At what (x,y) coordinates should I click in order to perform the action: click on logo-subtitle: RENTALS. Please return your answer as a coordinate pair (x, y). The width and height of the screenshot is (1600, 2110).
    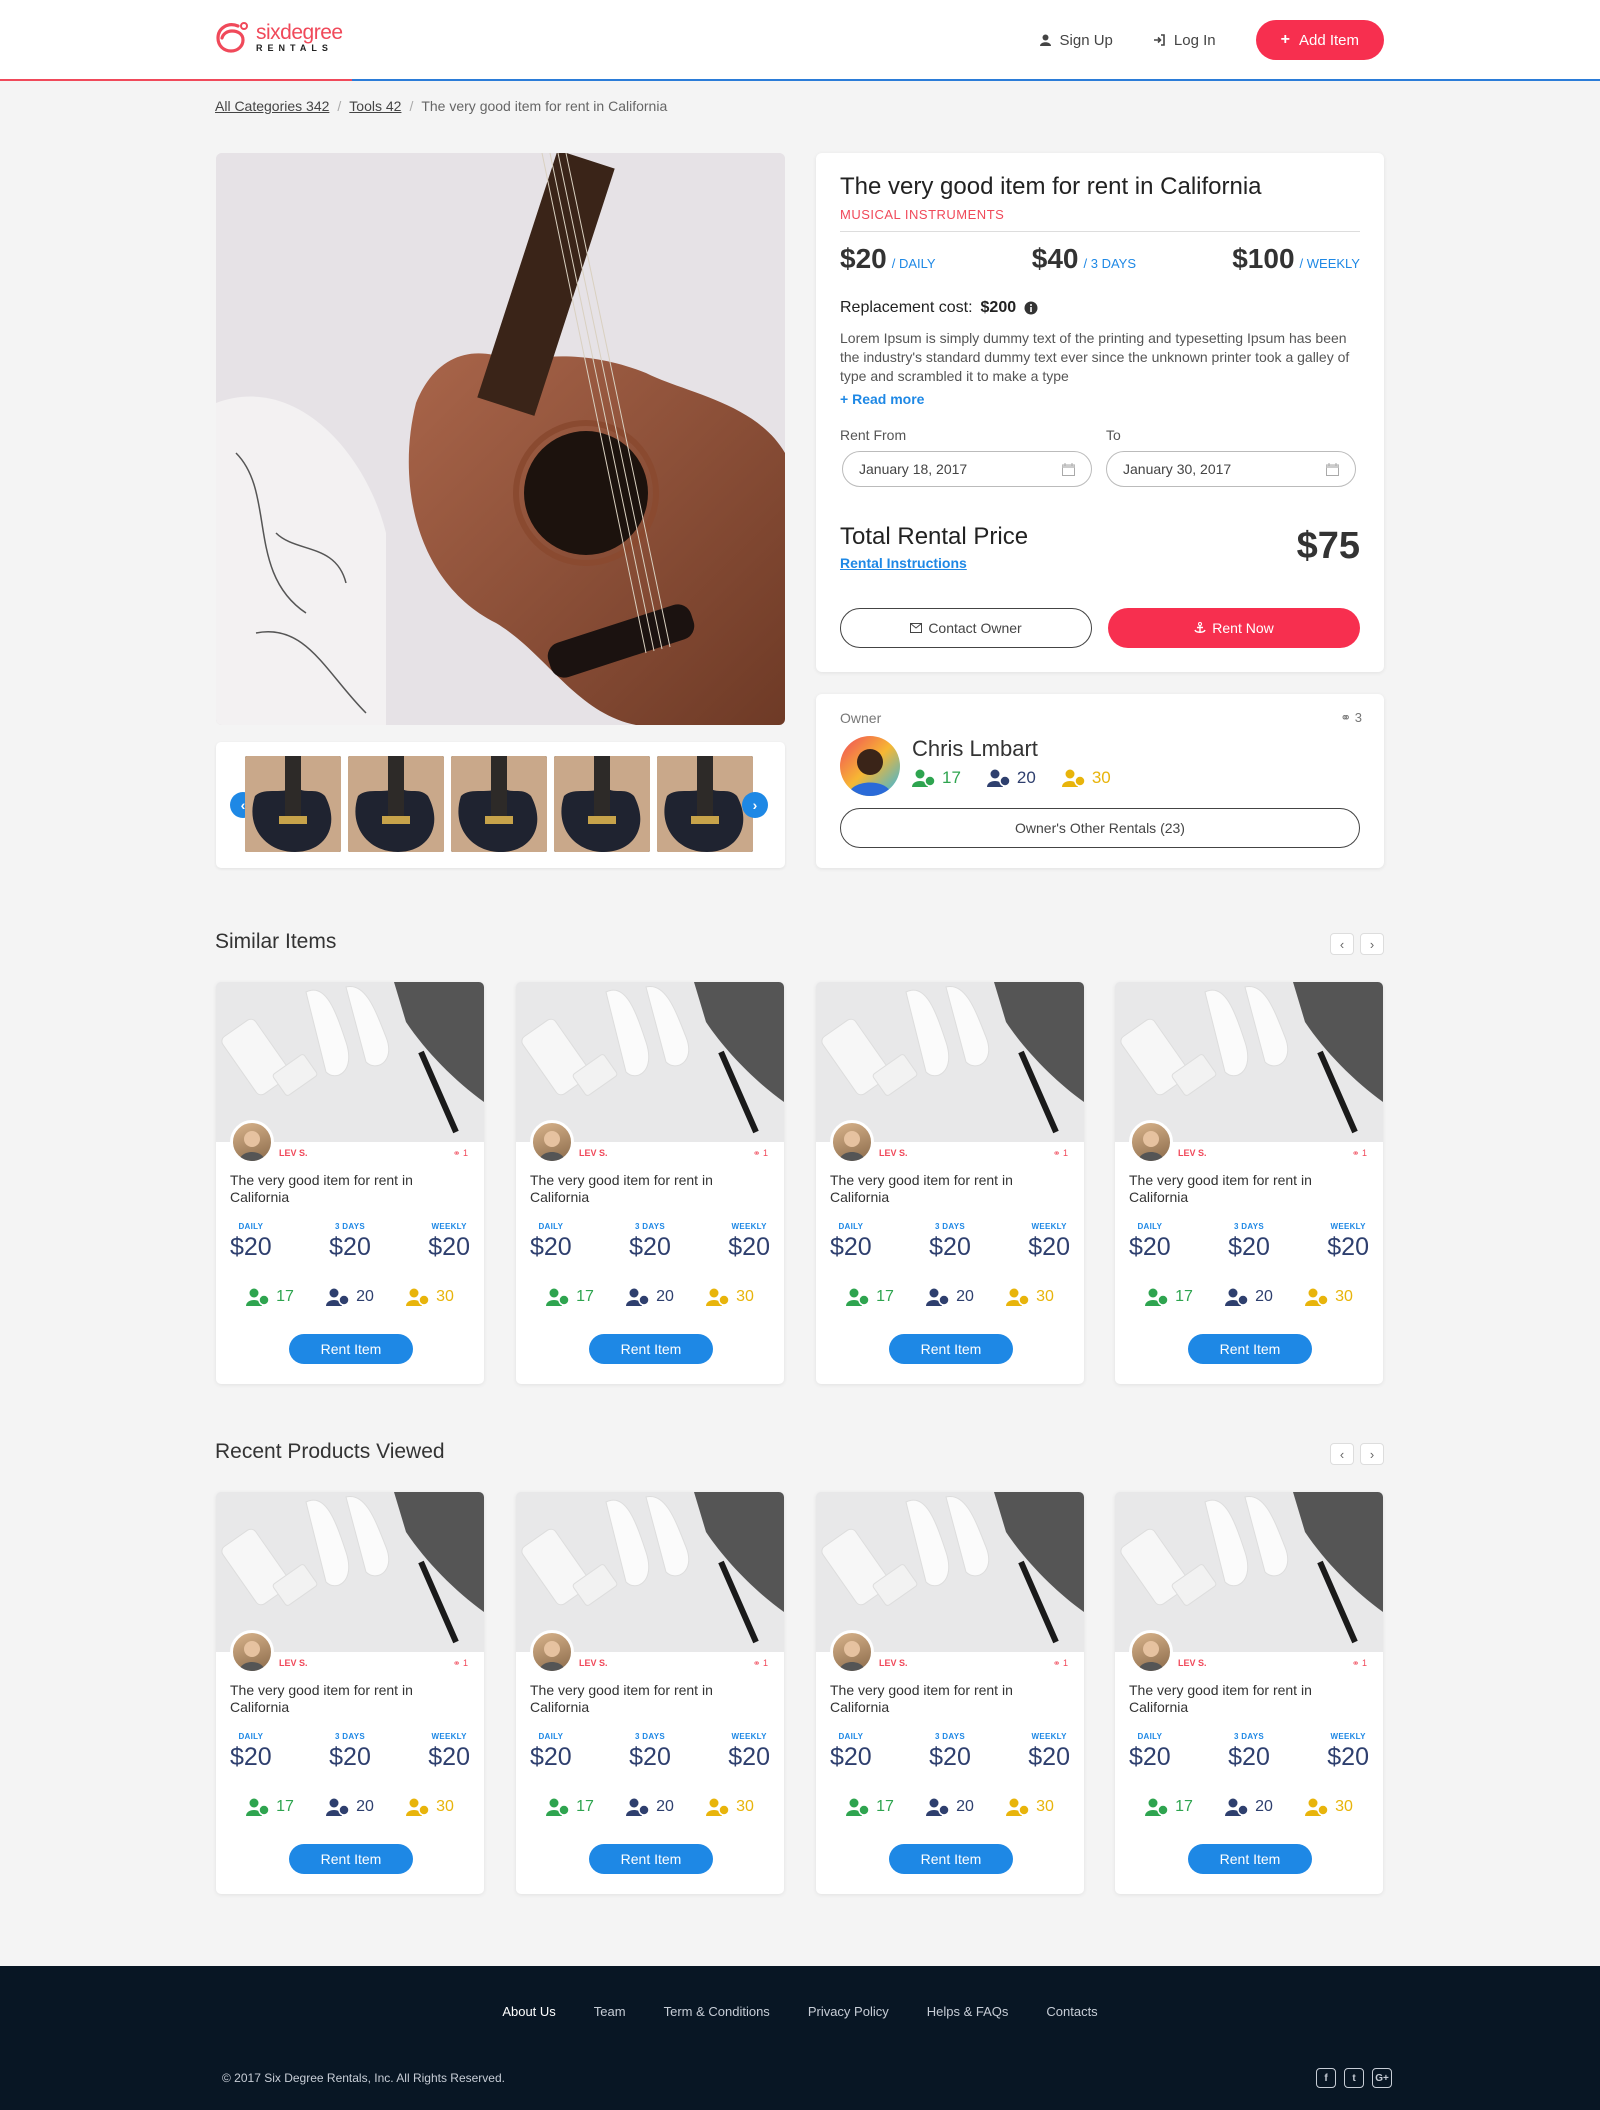
    Looking at the image, I should click on (294, 47).